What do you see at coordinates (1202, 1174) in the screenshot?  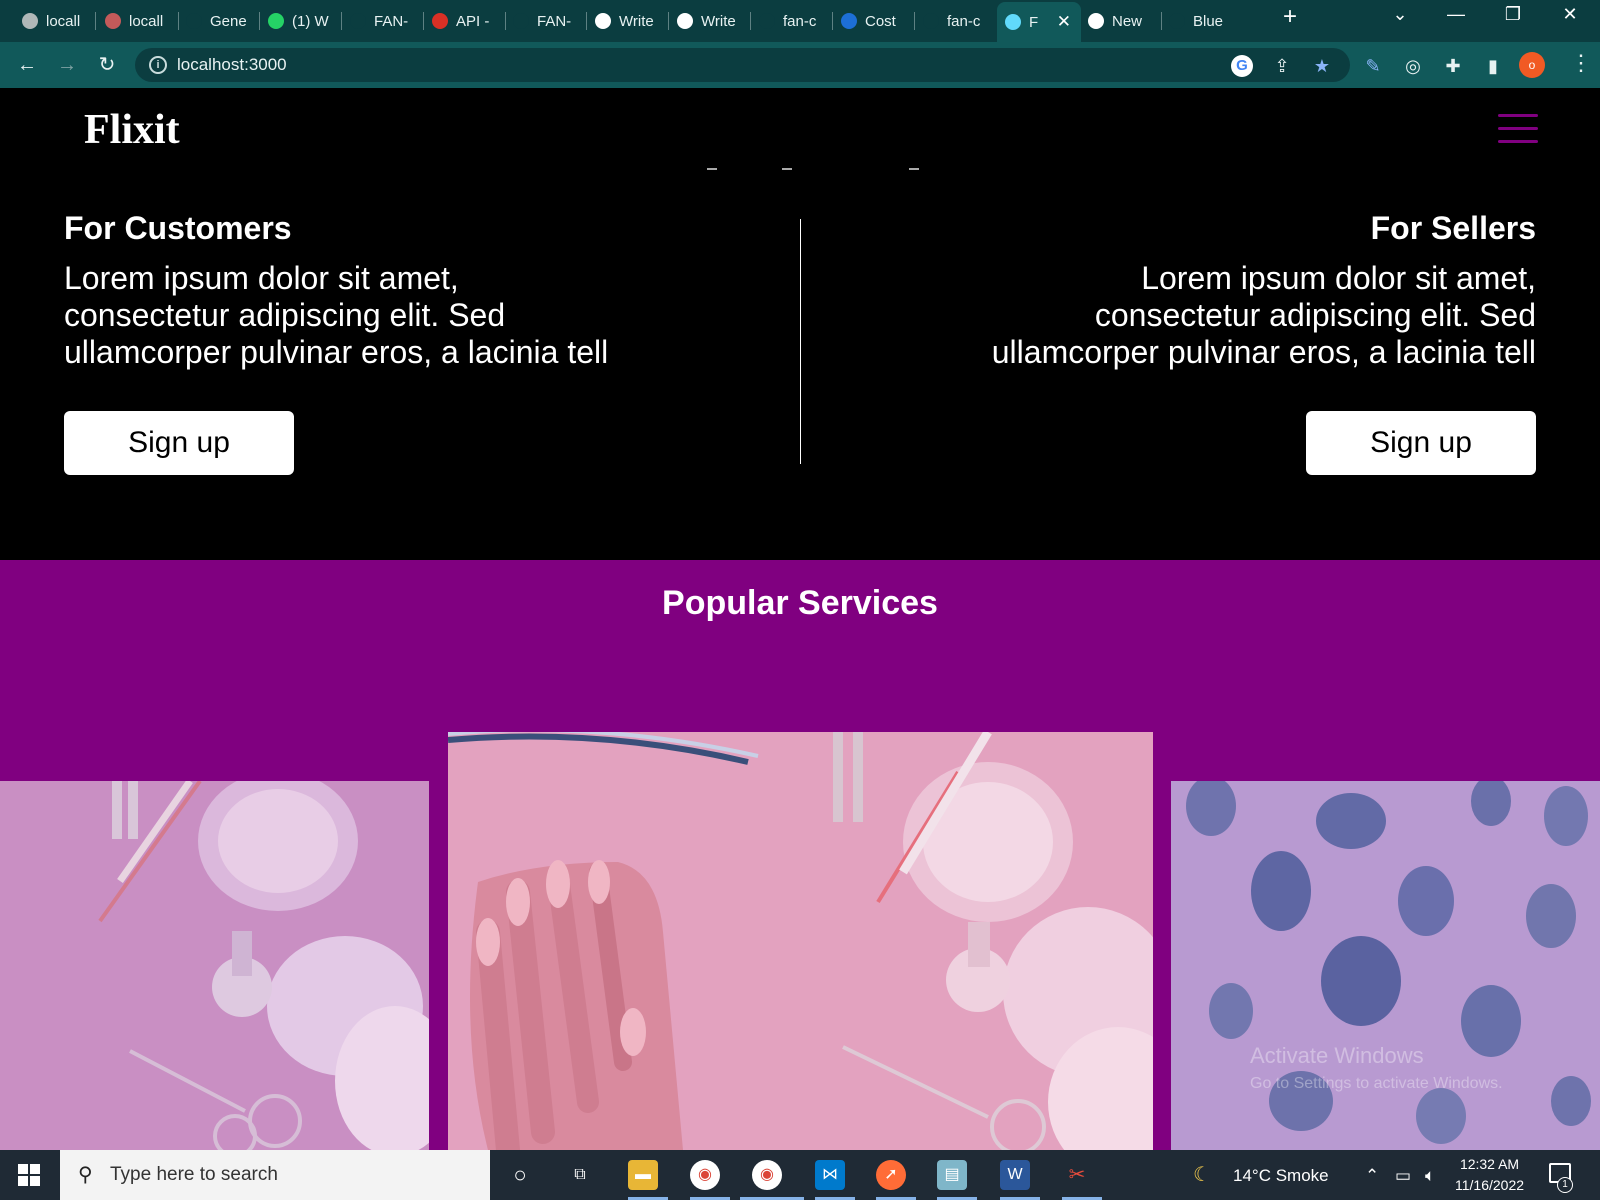 I see `weather-icon: ☾` at bounding box center [1202, 1174].